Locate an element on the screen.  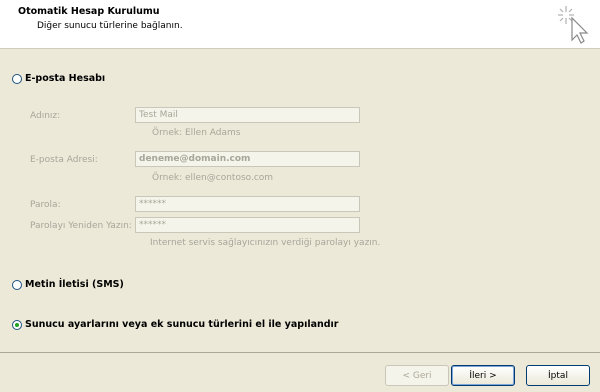
password-repeat-label: Parolayı Yeniden Yazın: is located at coordinates (81, 226).